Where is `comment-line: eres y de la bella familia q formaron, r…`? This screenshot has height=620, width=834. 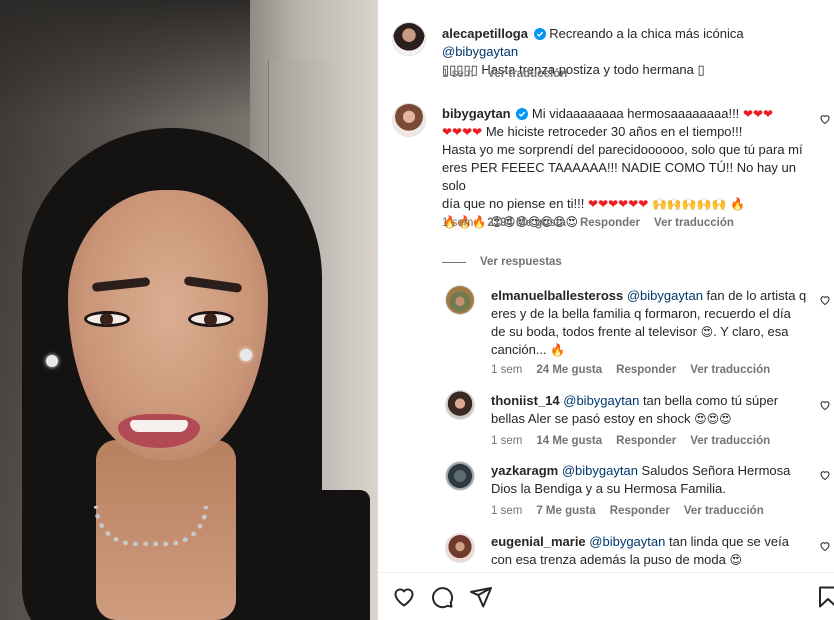 comment-line: eres y de la bella familia q formaron, r… is located at coordinates (641, 313).